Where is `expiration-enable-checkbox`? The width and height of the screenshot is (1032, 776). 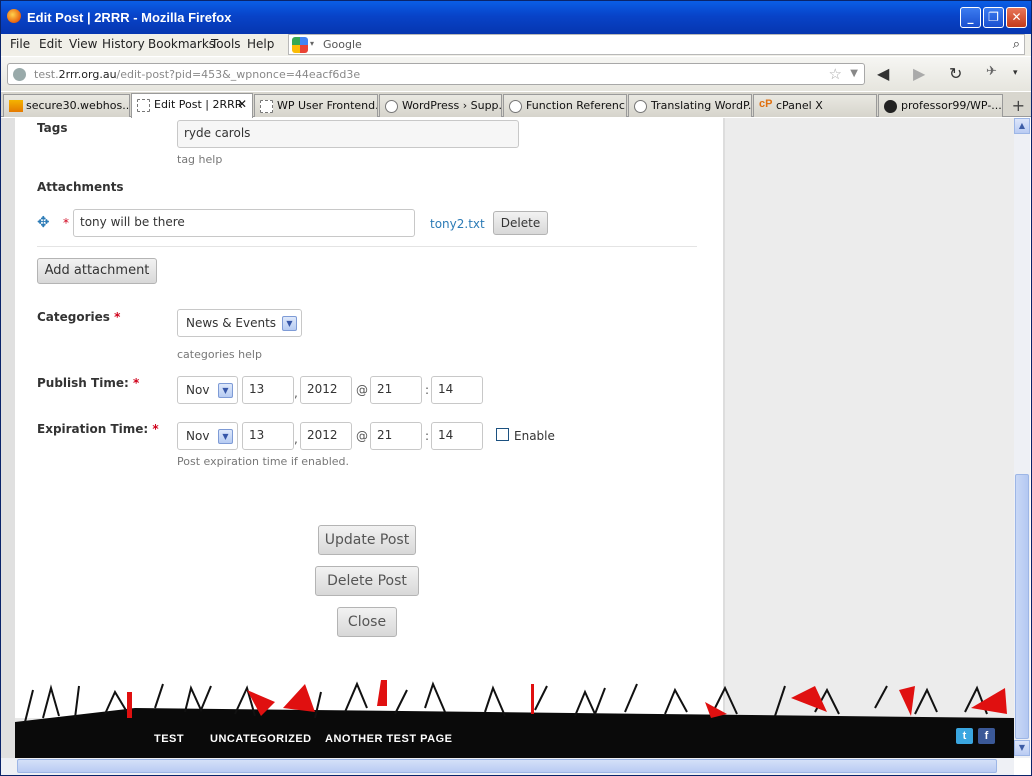
expiration-enable-checkbox is located at coordinates (502, 434).